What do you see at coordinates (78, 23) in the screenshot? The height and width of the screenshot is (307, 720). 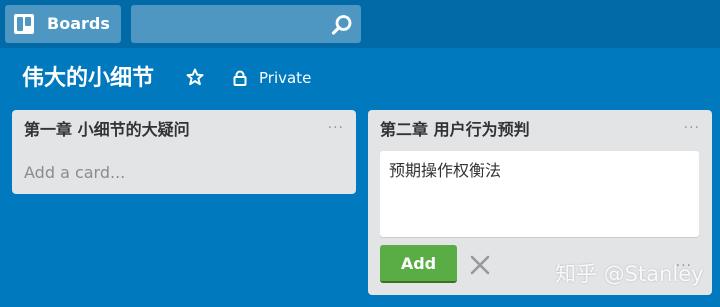 I see `boards-label: Boards` at bounding box center [78, 23].